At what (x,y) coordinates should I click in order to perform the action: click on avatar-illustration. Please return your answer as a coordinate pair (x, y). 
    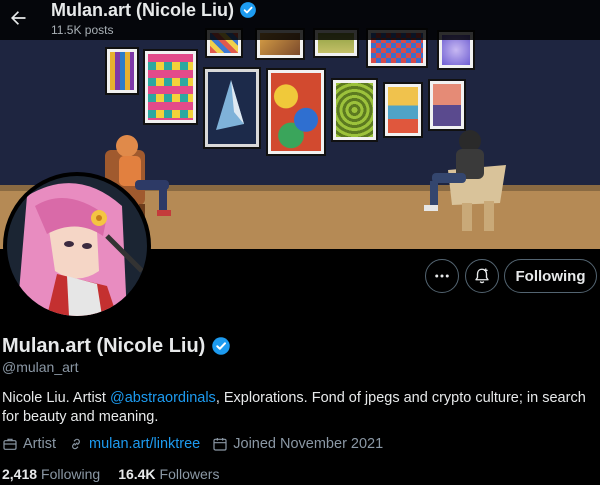
    Looking at the image, I should click on (77, 246).